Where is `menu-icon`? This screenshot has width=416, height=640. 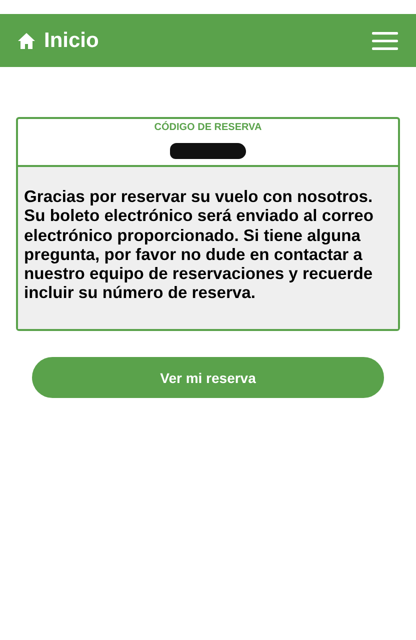
menu-icon is located at coordinates (385, 41).